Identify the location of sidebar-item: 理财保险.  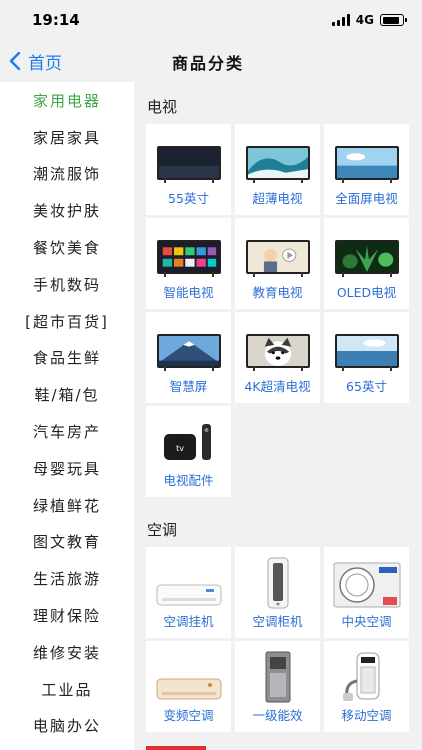
(67, 615).